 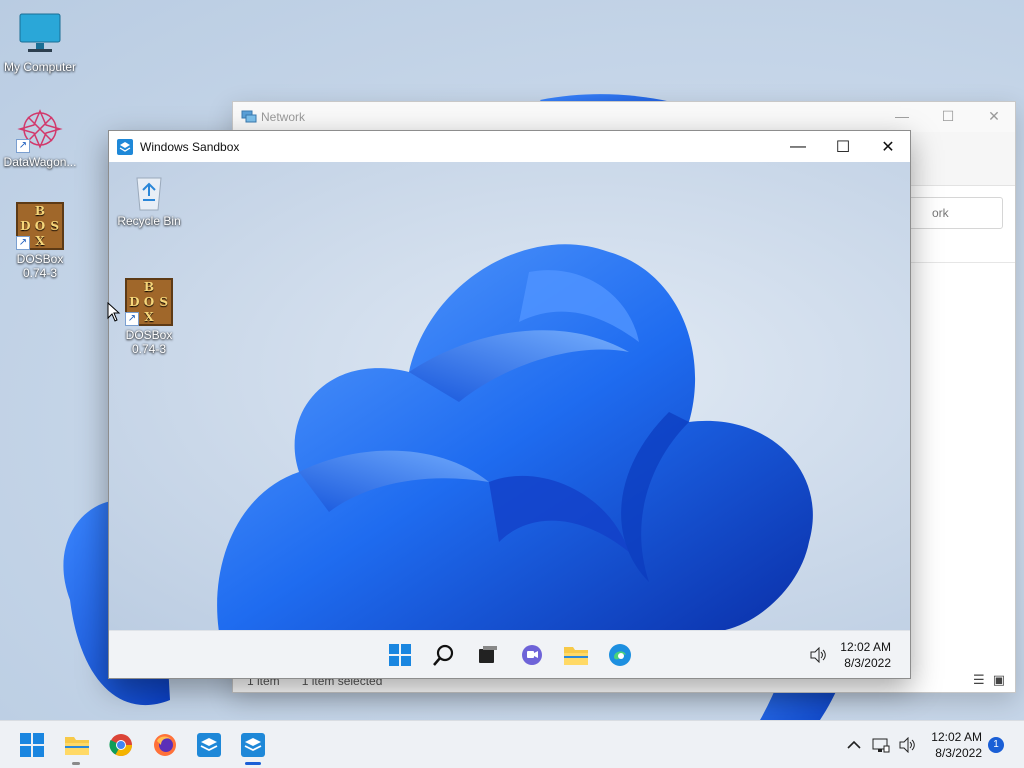 What do you see at coordinates (948, 116) in the screenshot?
I see `network-maximize-button: ☐` at bounding box center [948, 116].